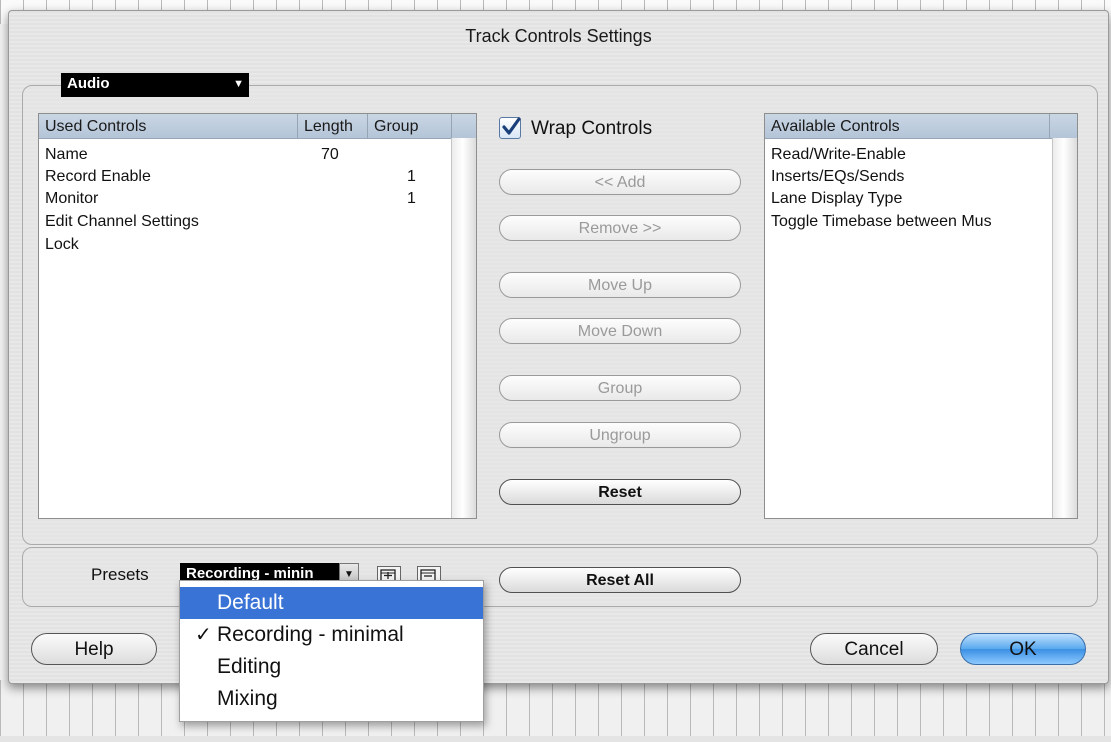 The height and width of the screenshot is (742, 1111). I want to click on used-controls-scrollbar, so click(463, 328).